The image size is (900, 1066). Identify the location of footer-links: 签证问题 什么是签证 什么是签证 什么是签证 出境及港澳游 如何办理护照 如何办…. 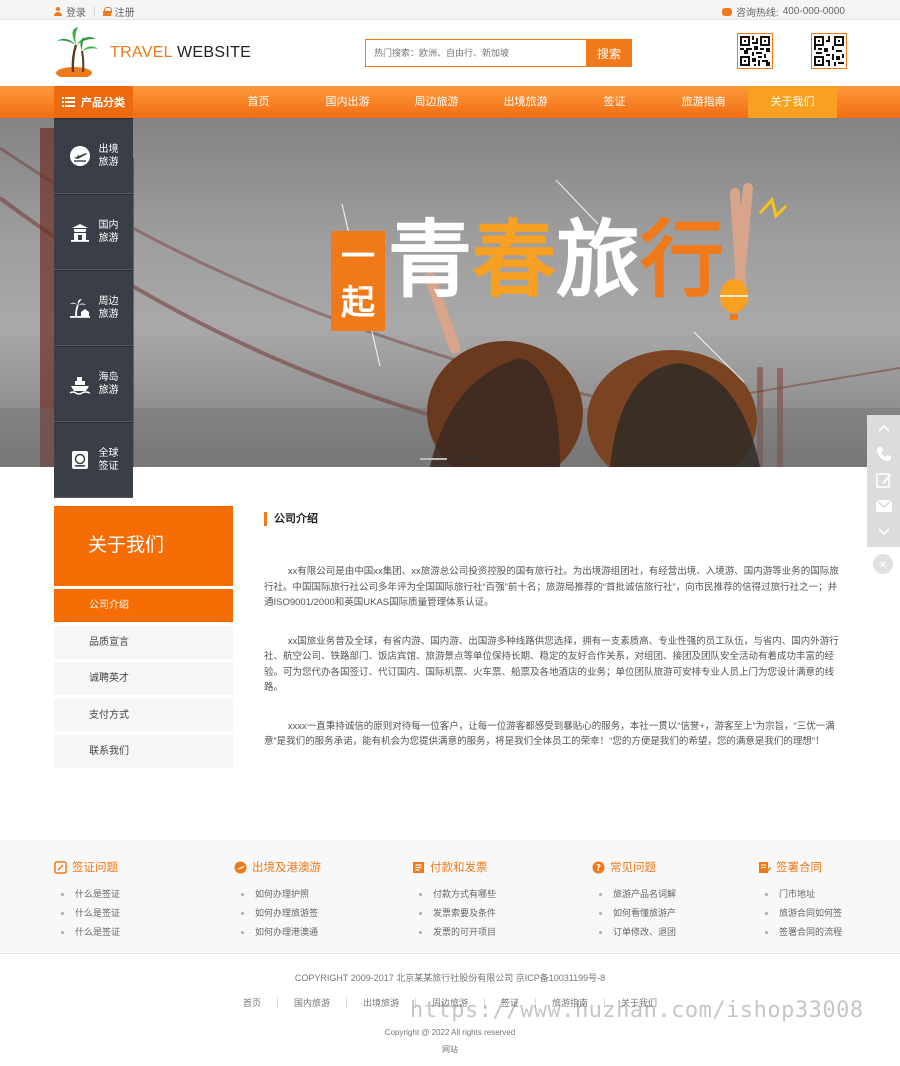
(450, 897).